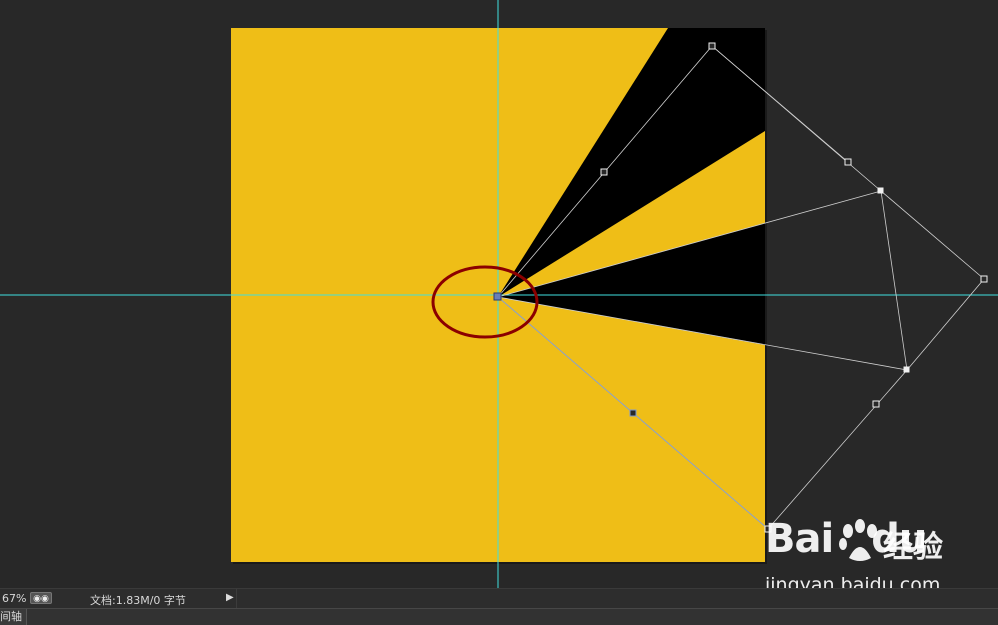  What do you see at coordinates (499, 598) in the screenshot?
I see `status-bar: 67% ◉◉ 文档:1.83M/0 字节 ▶` at bounding box center [499, 598].